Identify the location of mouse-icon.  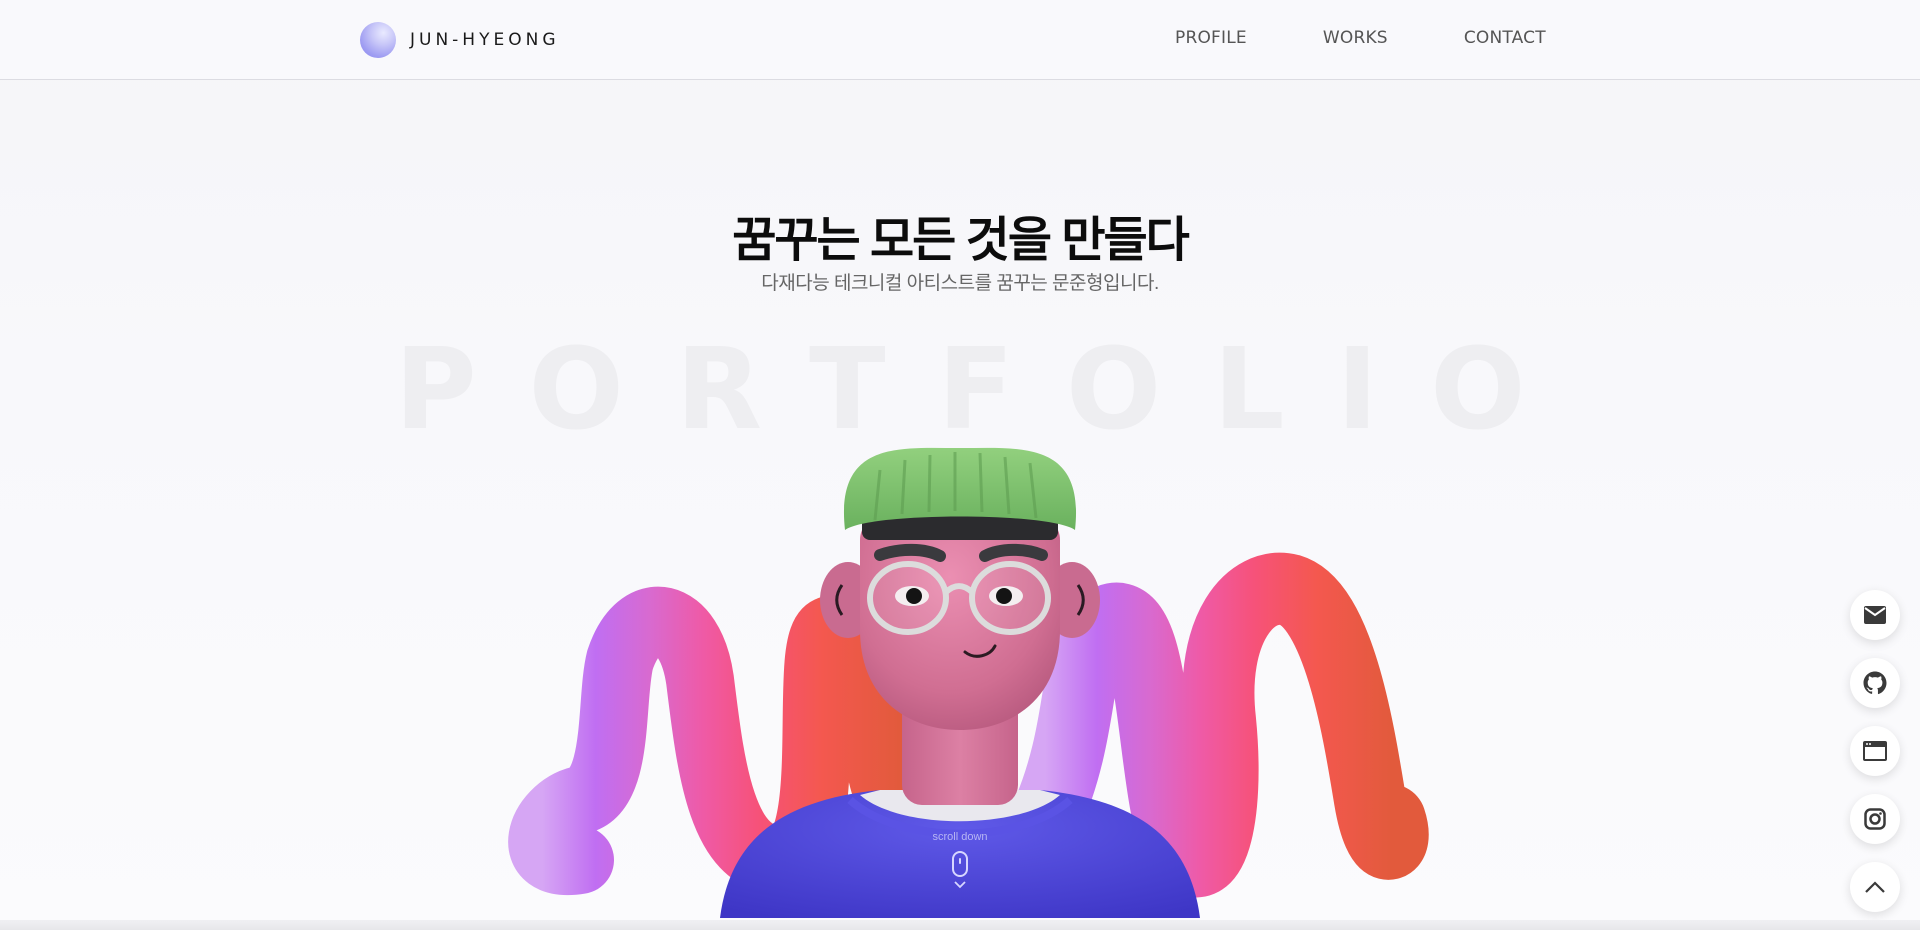
(960, 864).